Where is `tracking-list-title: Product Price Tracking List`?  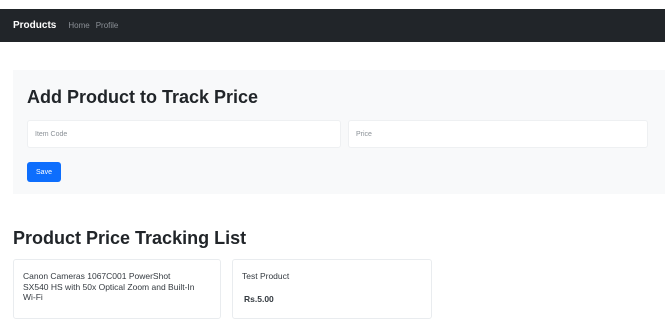 tracking-list-title: Product Price Tracking List is located at coordinates (130, 238).